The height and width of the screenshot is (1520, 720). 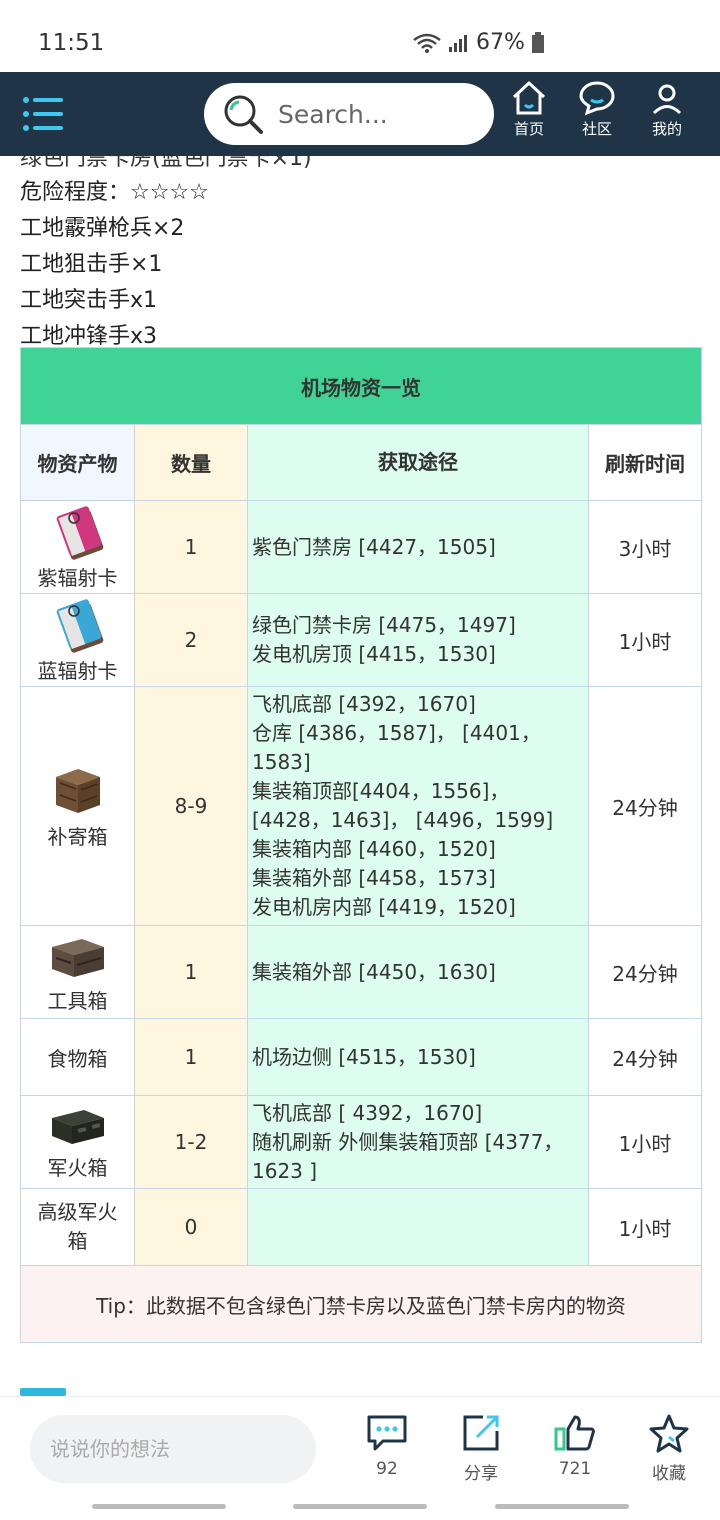 What do you see at coordinates (191, 1227) in the screenshot?
I see `qty-cell: 0` at bounding box center [191, 1227].